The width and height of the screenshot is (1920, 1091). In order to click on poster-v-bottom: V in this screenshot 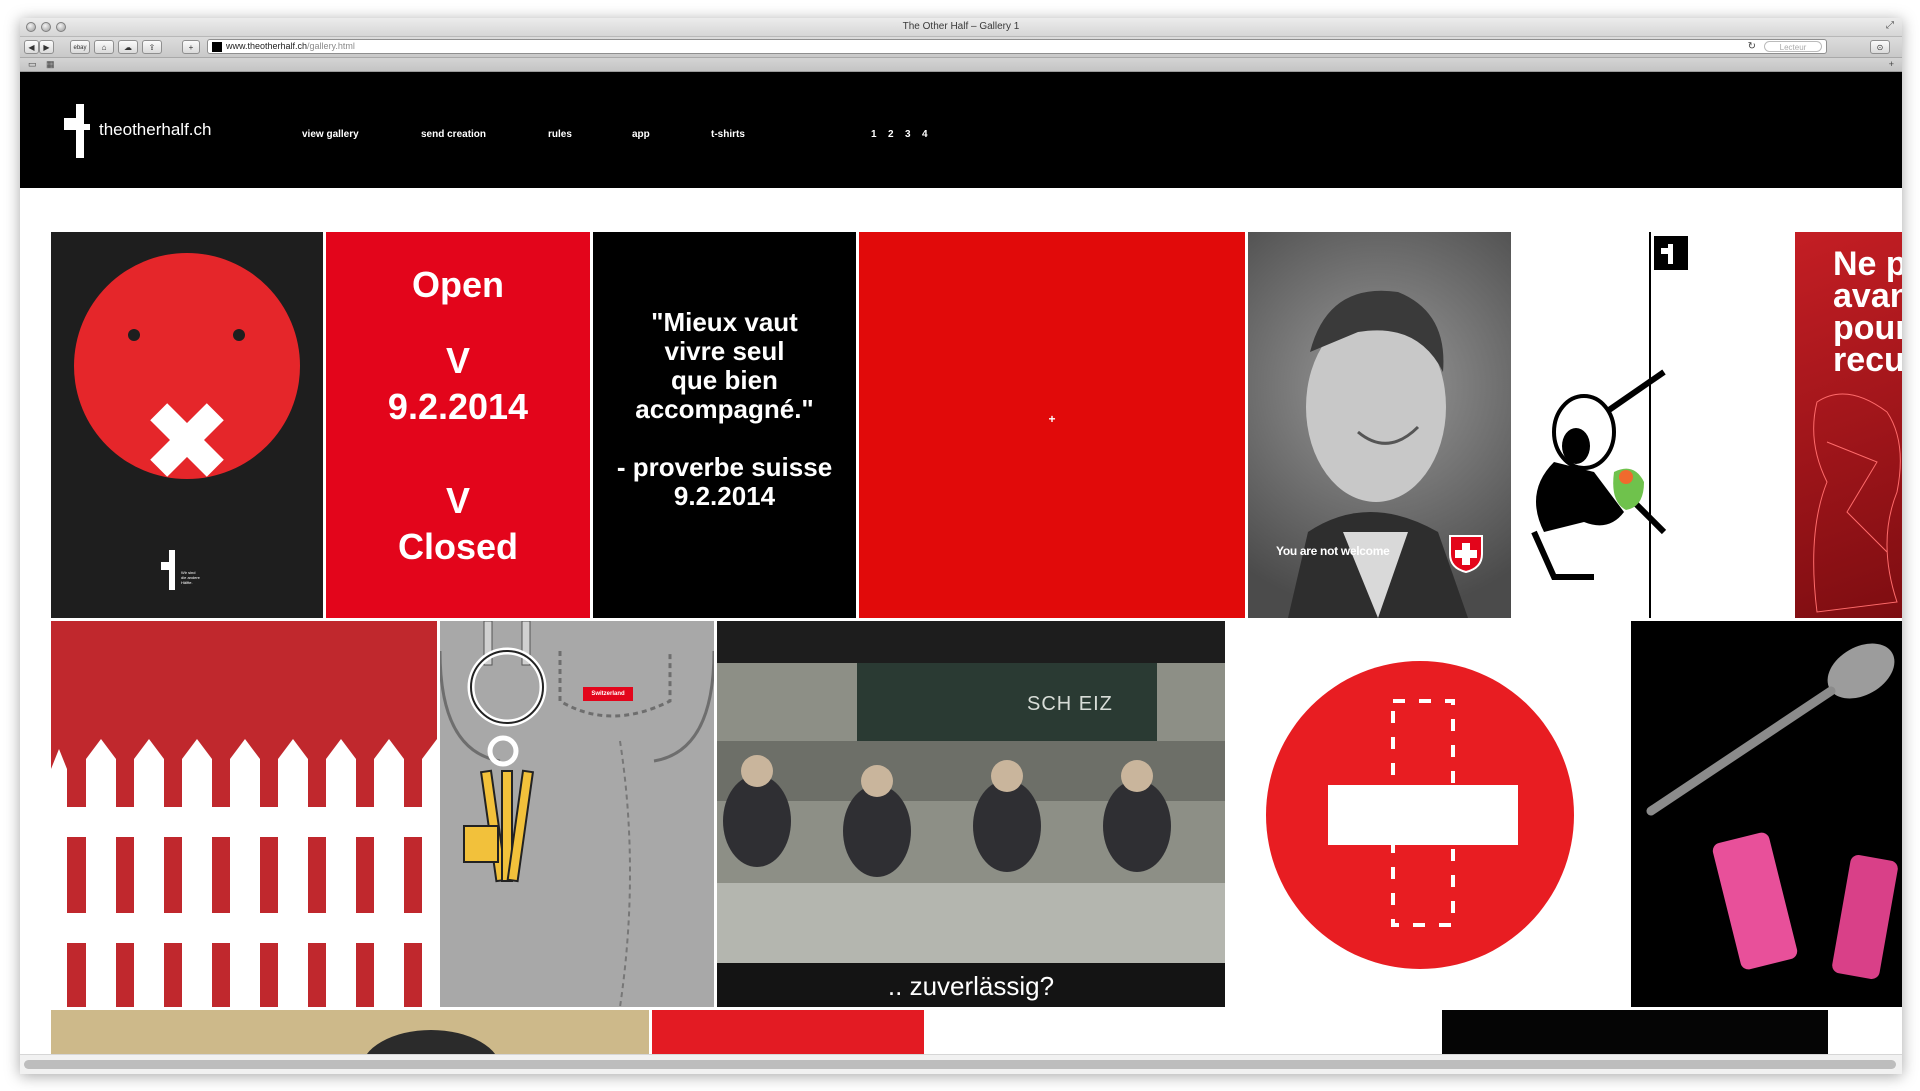, I will do `click(457, 500)`.